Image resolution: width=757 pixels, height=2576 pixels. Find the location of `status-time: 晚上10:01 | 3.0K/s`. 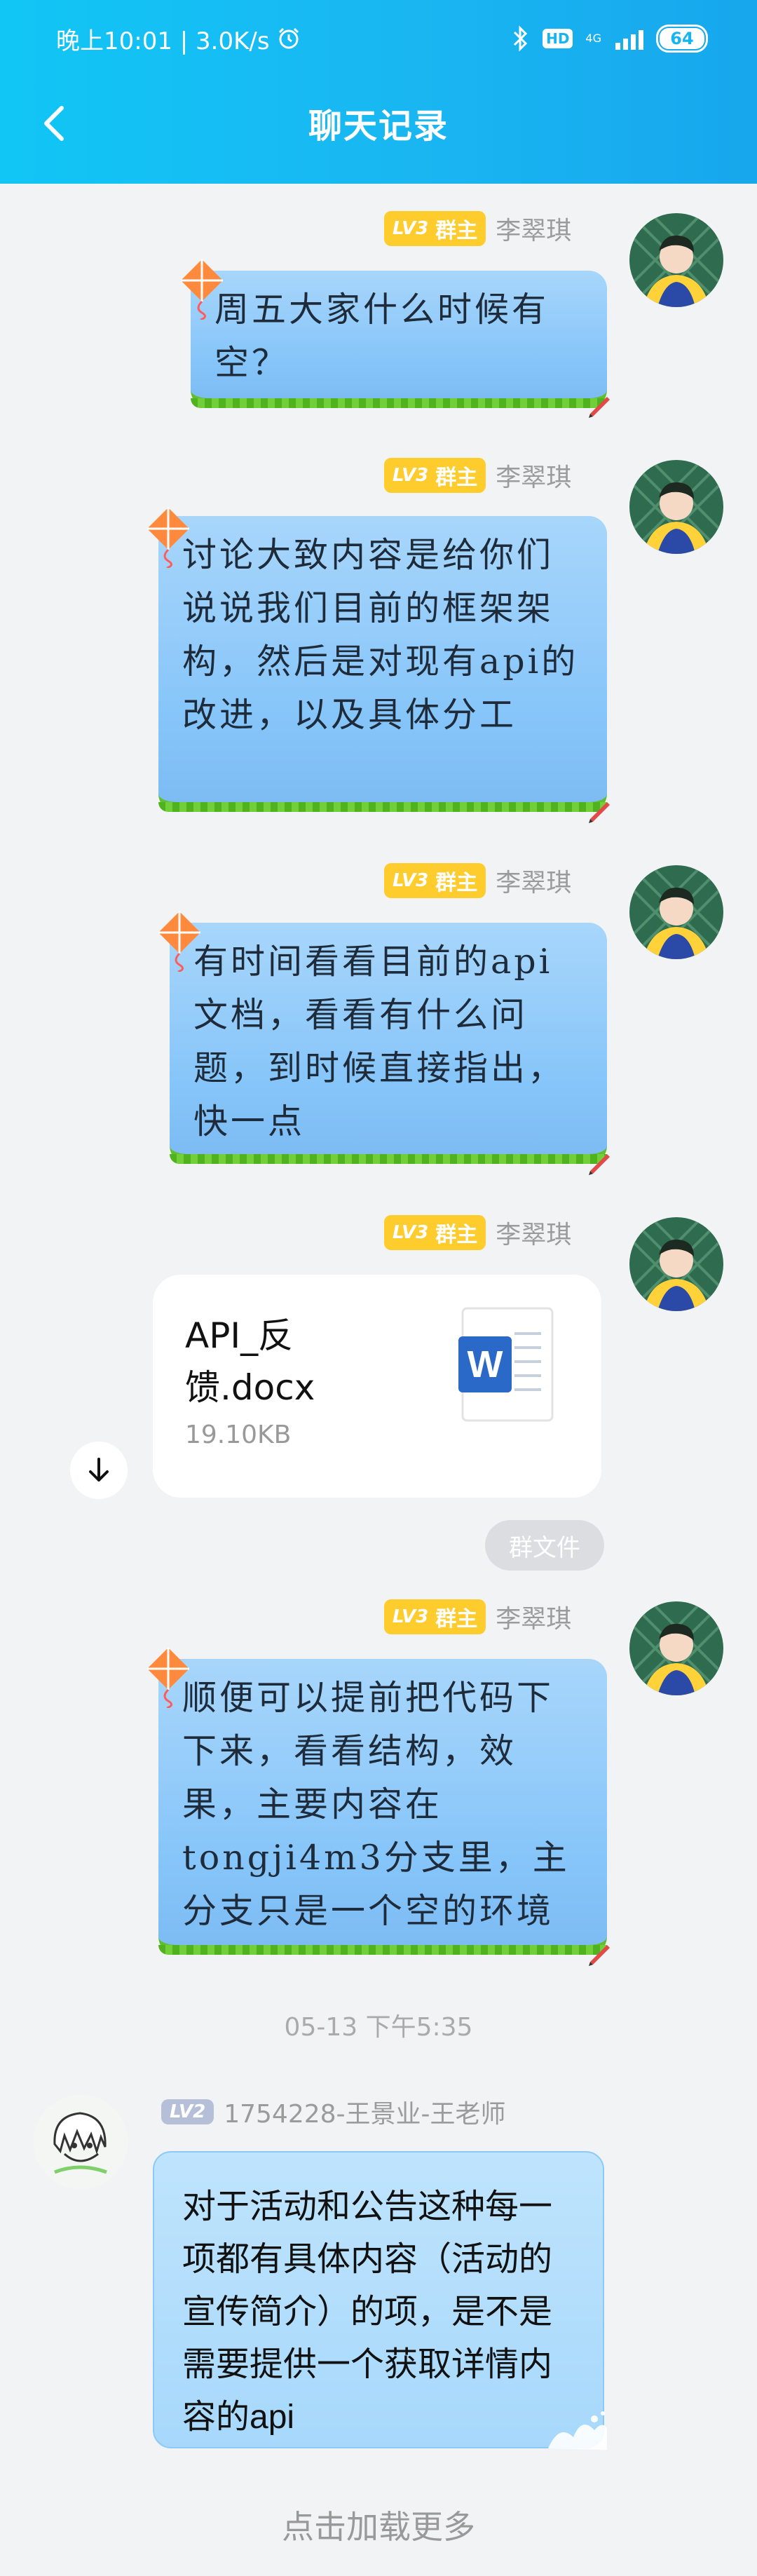

status-time: 晚上10:01 | 3.0K/s is located at coordinates (163, 41).